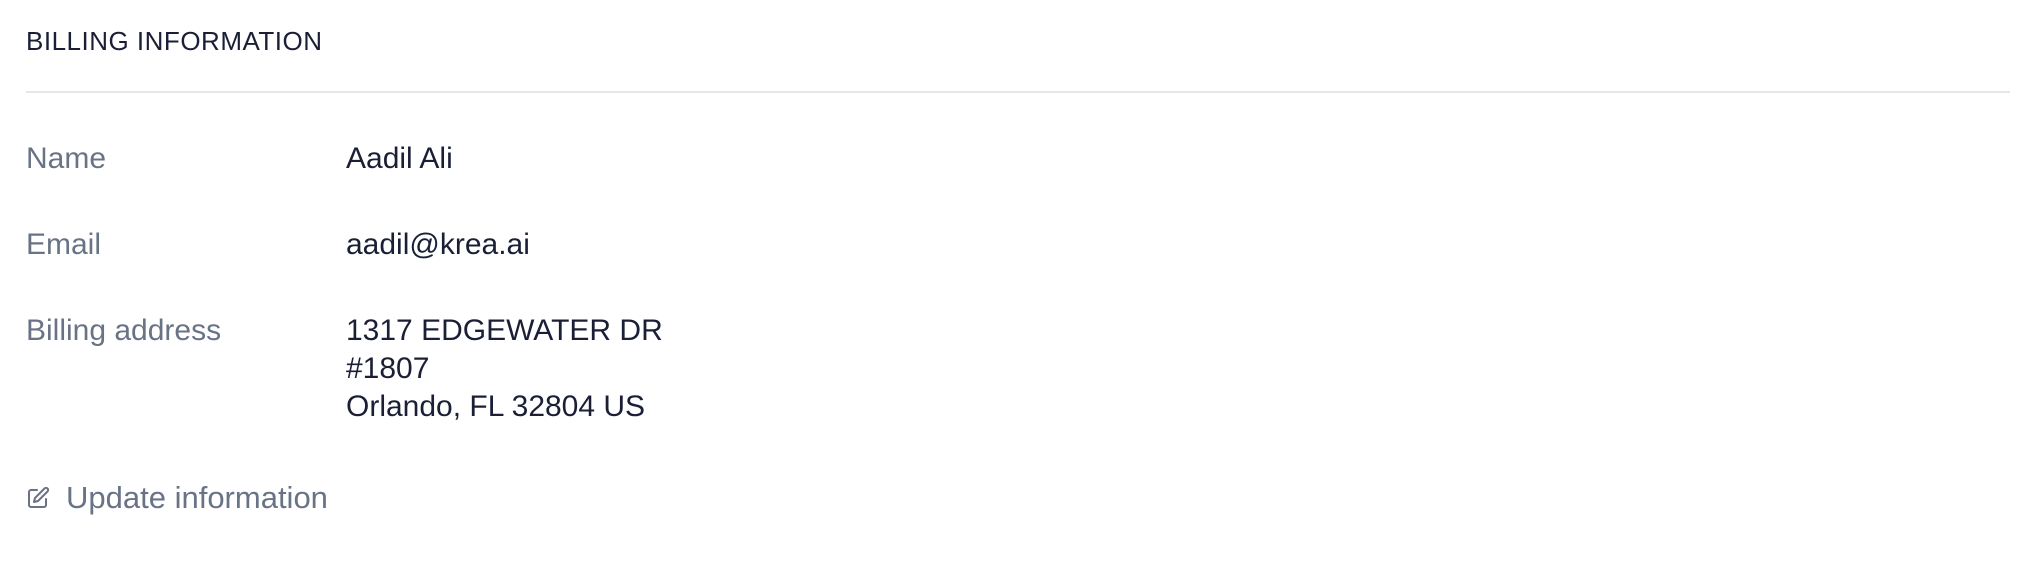 The width and height of the screenshot is (2040, 566). What do you see at coordinates (239, 159) in the screenshot?
I see `name-row: Name Aadil Ali` at bounding box center [239, 159].